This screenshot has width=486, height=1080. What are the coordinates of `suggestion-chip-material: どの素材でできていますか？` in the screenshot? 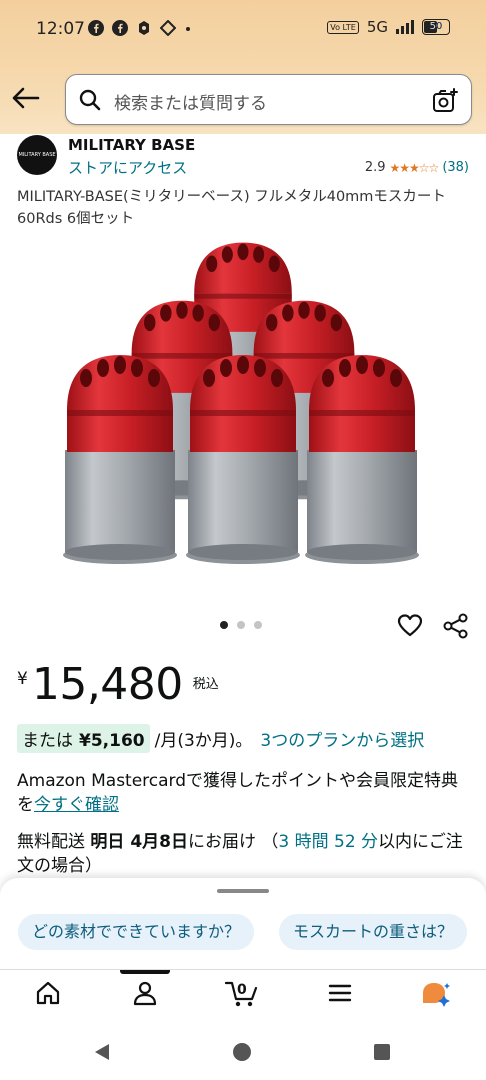 It's located at (136, 932).